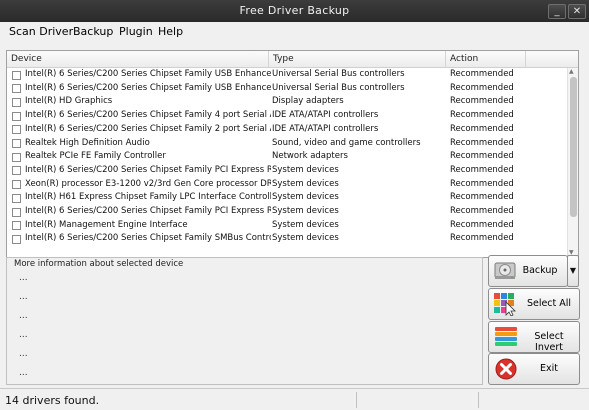 The width and height of the screenshot is (589, 410). I want to click on info-panel-title: More information about selected device, so click(99, 264).